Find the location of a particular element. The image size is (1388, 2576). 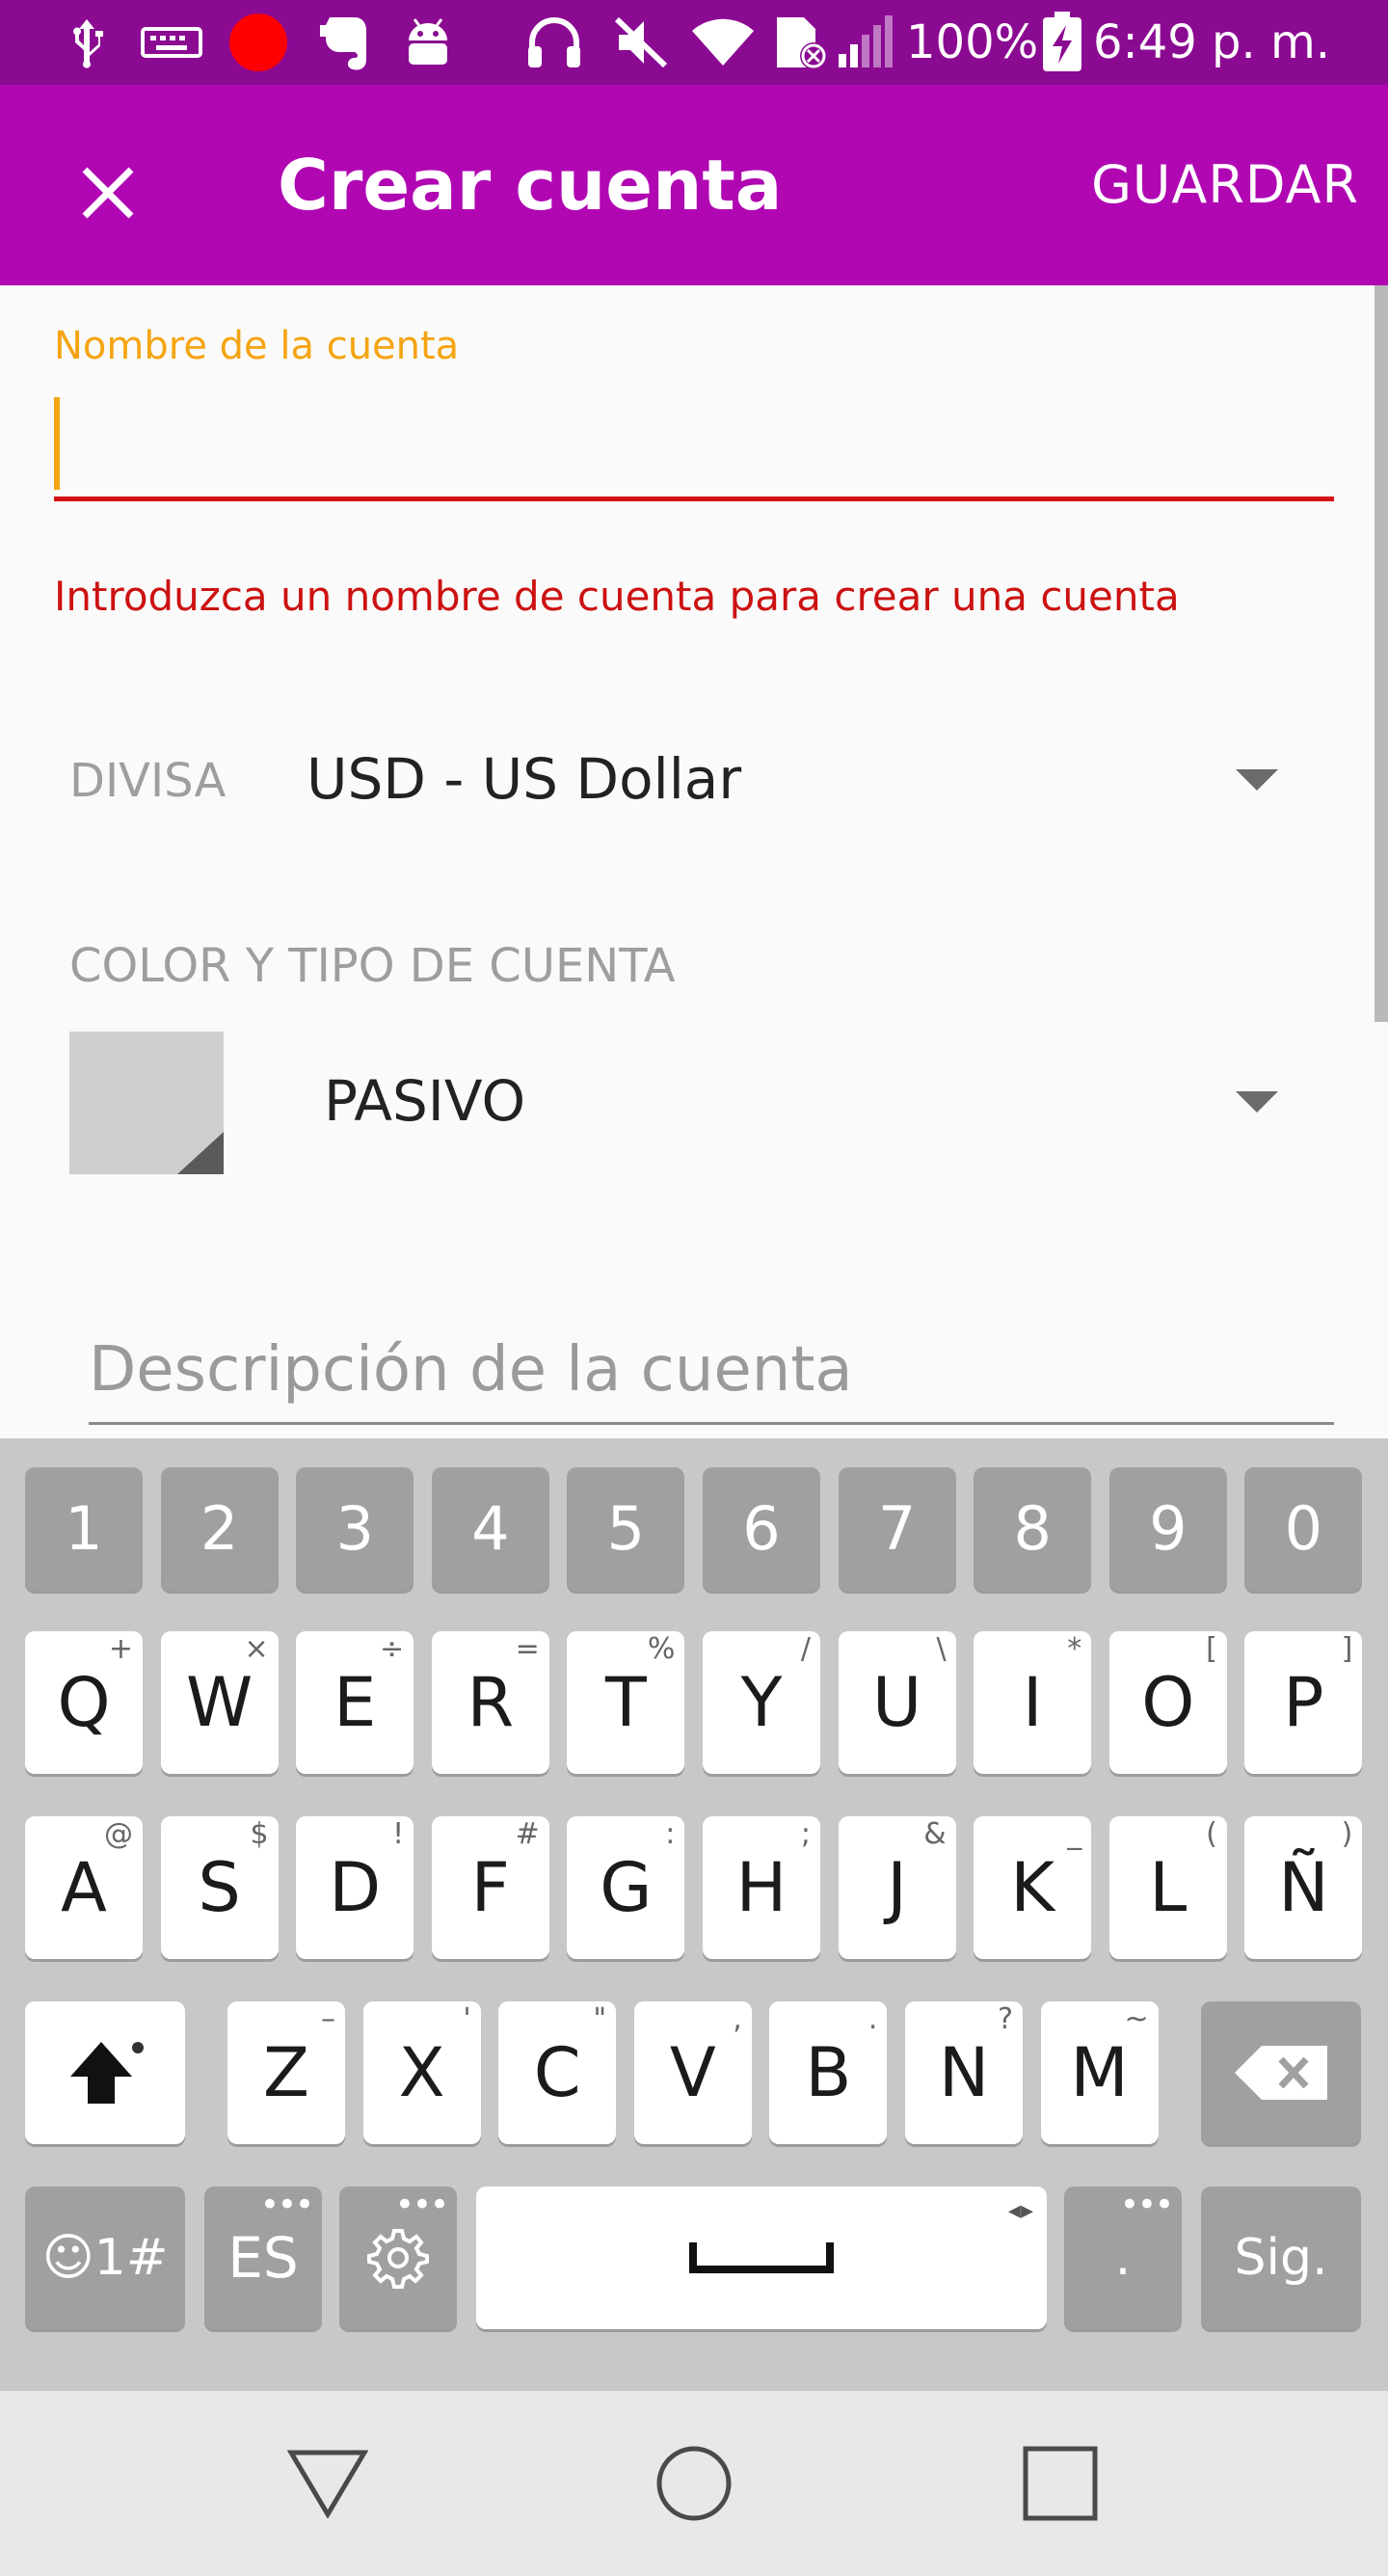

account-color-swatch is located at coordinates (146, 1103).